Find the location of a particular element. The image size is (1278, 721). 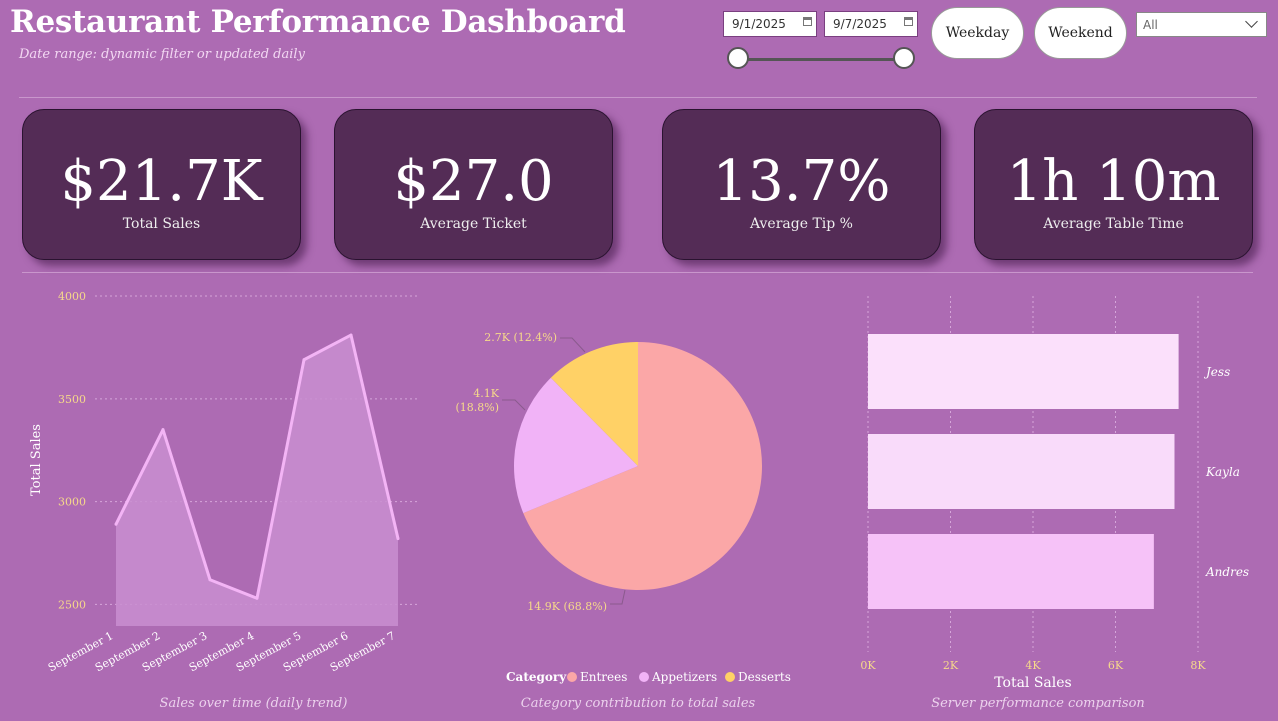

kpi-value: 1h 10m is located at coordinates (1113, 181).